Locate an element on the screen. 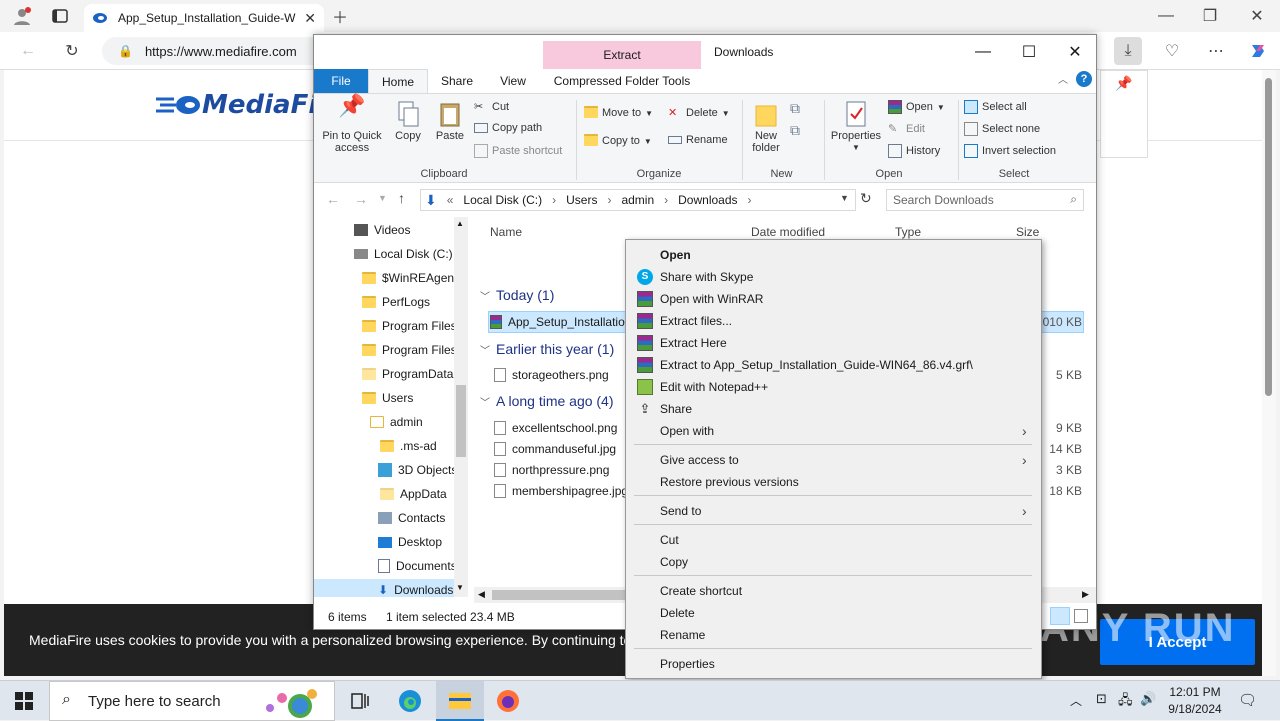 The image size is (1280, 721). page-scroll-thumb is located at coordinates (1268, 237).